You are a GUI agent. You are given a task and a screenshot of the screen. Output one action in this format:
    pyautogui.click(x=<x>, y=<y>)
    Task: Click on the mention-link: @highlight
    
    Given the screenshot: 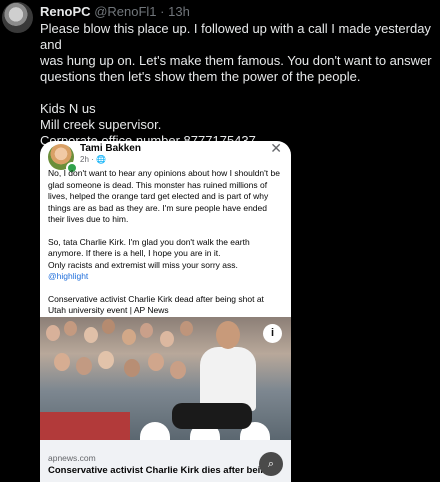 What is the action you would take?
    pyautogui.click(x=68, y=276)
    